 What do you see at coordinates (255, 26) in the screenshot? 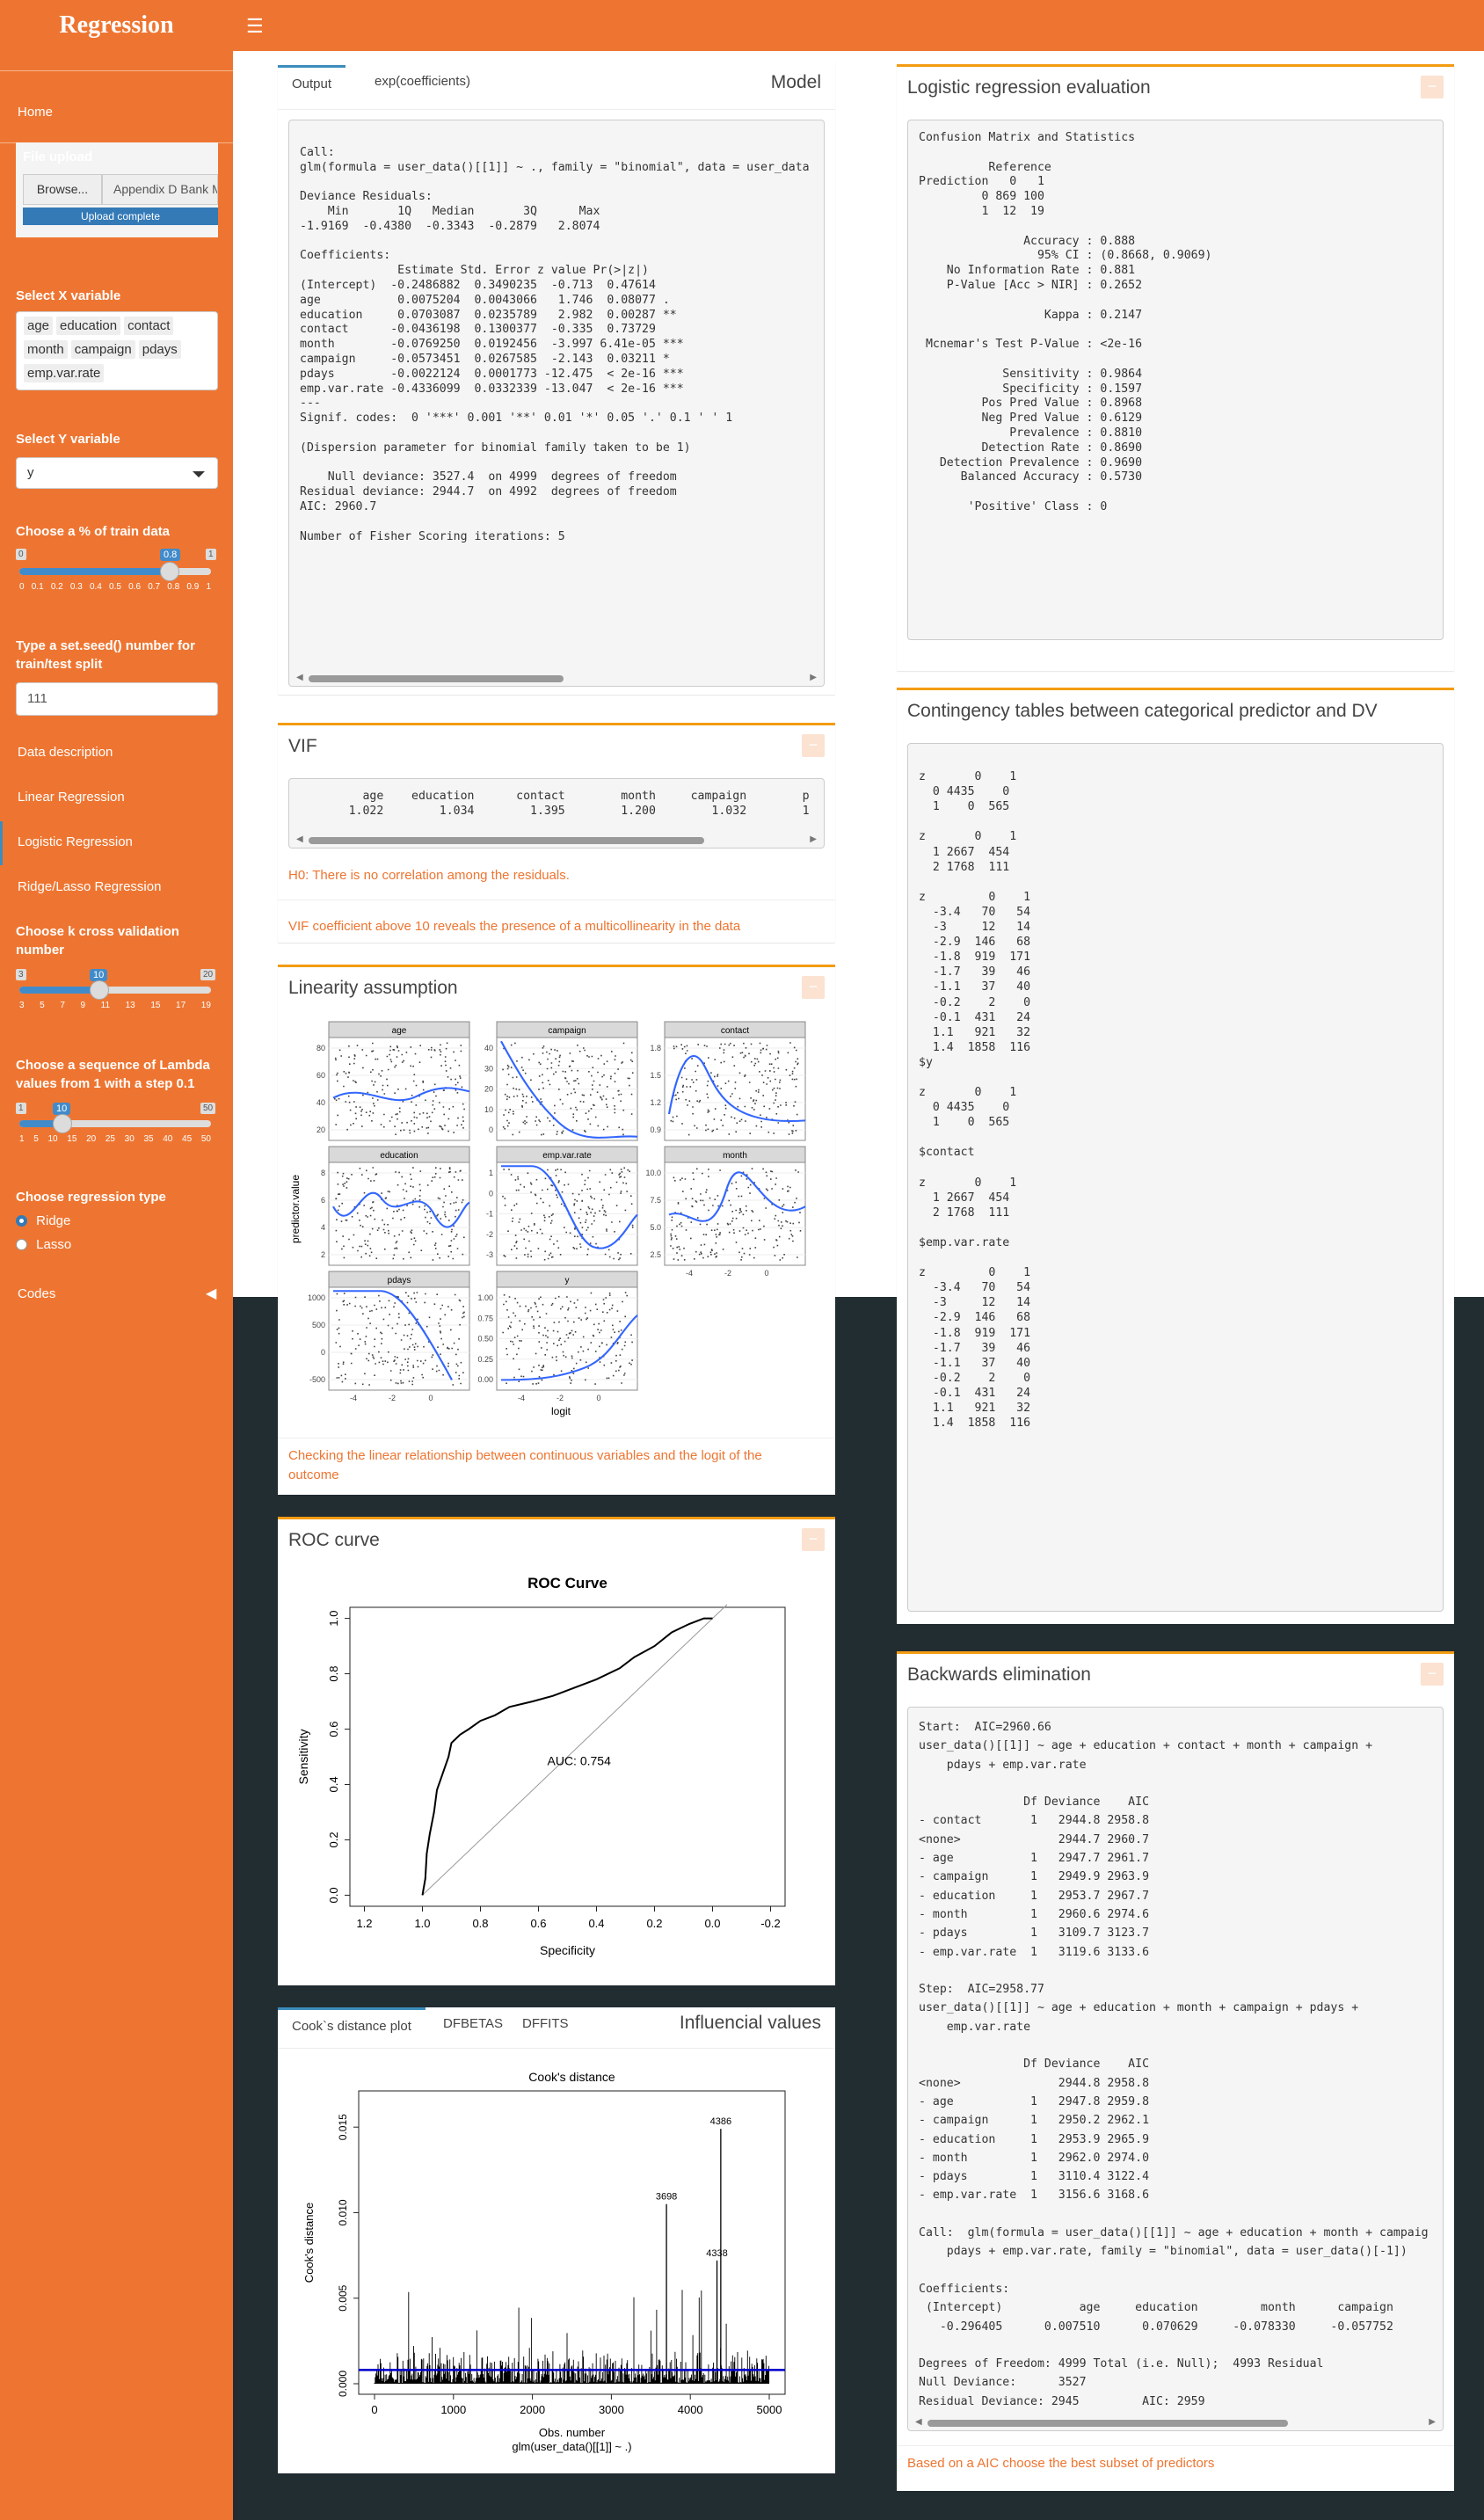
I see `menu-toggle-icon: ☰` at bounding box center [255, 26].